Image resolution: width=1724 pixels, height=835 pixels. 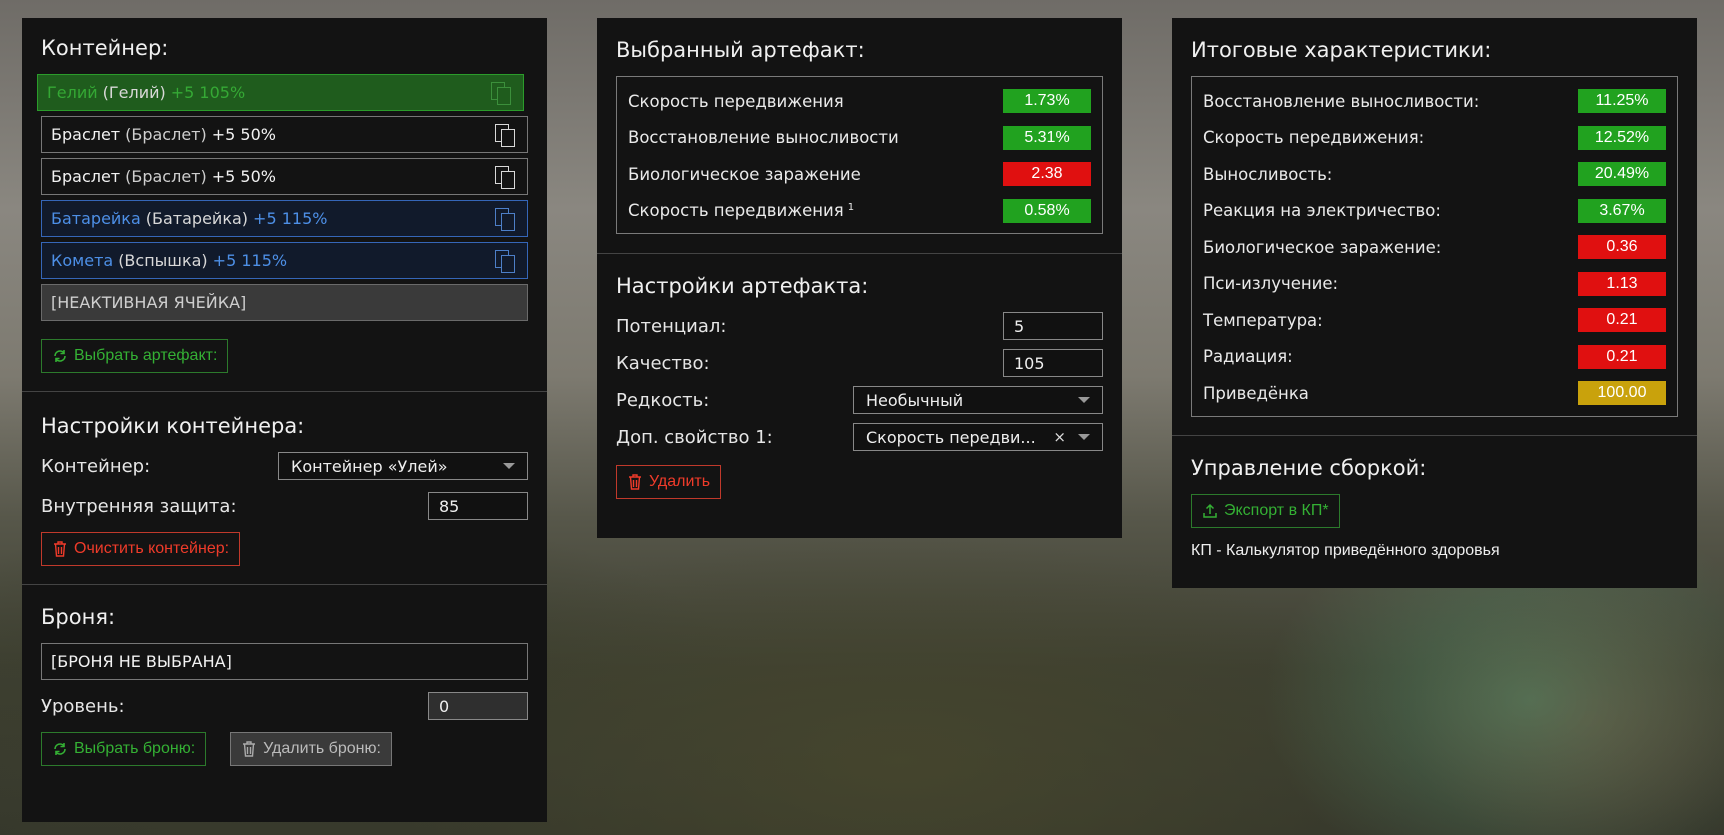 What do you see at coordinates (1047, 210) in the screenshot?
I see `stat-value-badge: 0.58%` at bounding box center [1047, 210].